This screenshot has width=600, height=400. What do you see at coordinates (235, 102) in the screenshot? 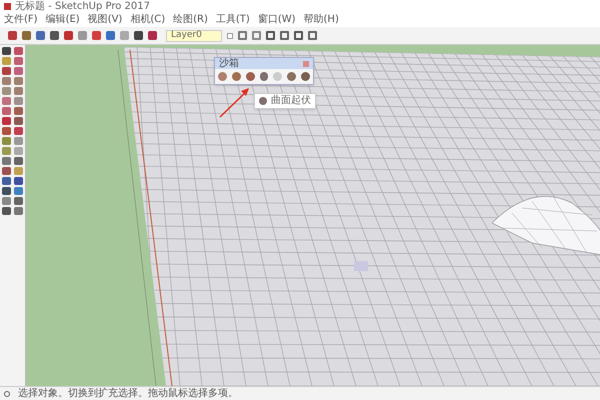
I see `arrow-annotation` at bounding box center [235, 102].